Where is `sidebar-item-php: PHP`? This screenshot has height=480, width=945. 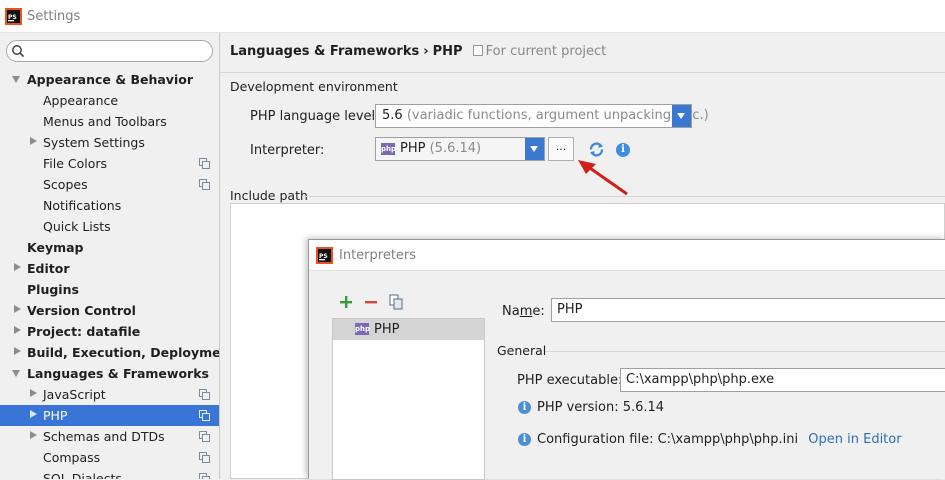
sidebar-item-php: PHP is located at coordinates (109, 415).